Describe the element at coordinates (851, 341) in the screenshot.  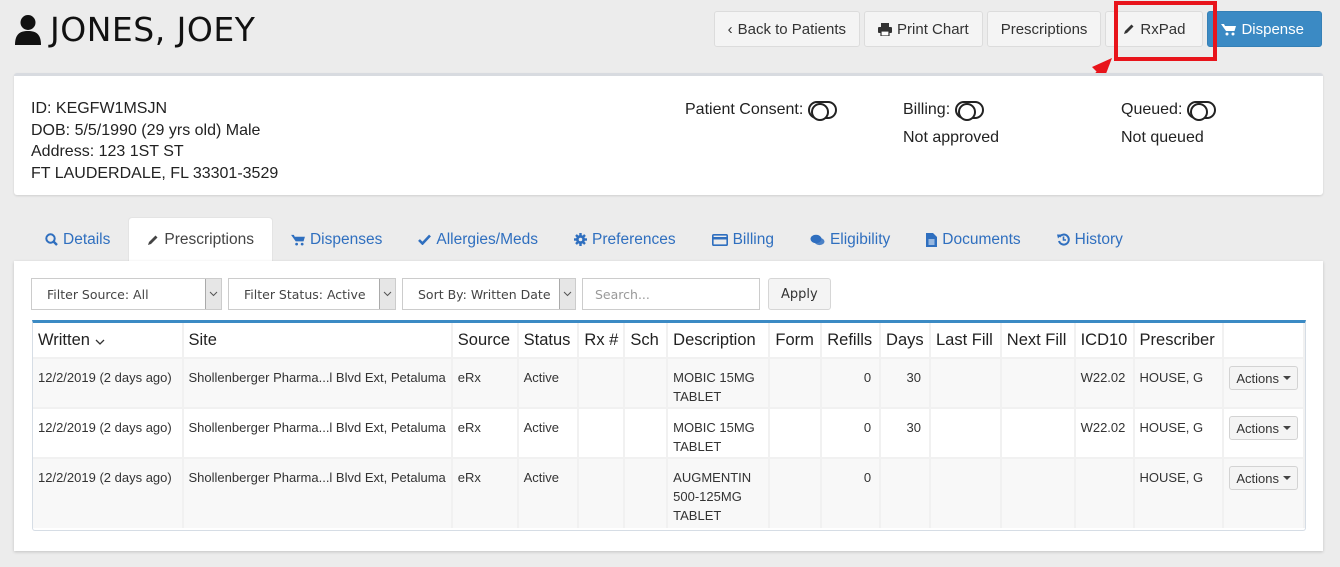
I see `column-header-refills: Refills` at that location.